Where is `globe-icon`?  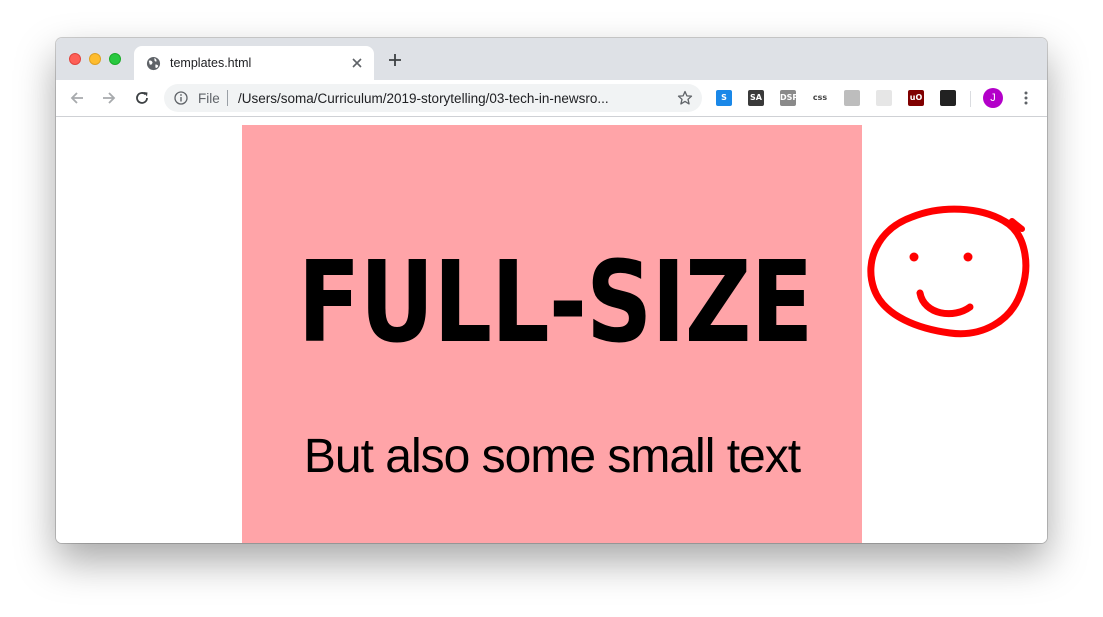
globe-icon is located at coordinates (153, 63).